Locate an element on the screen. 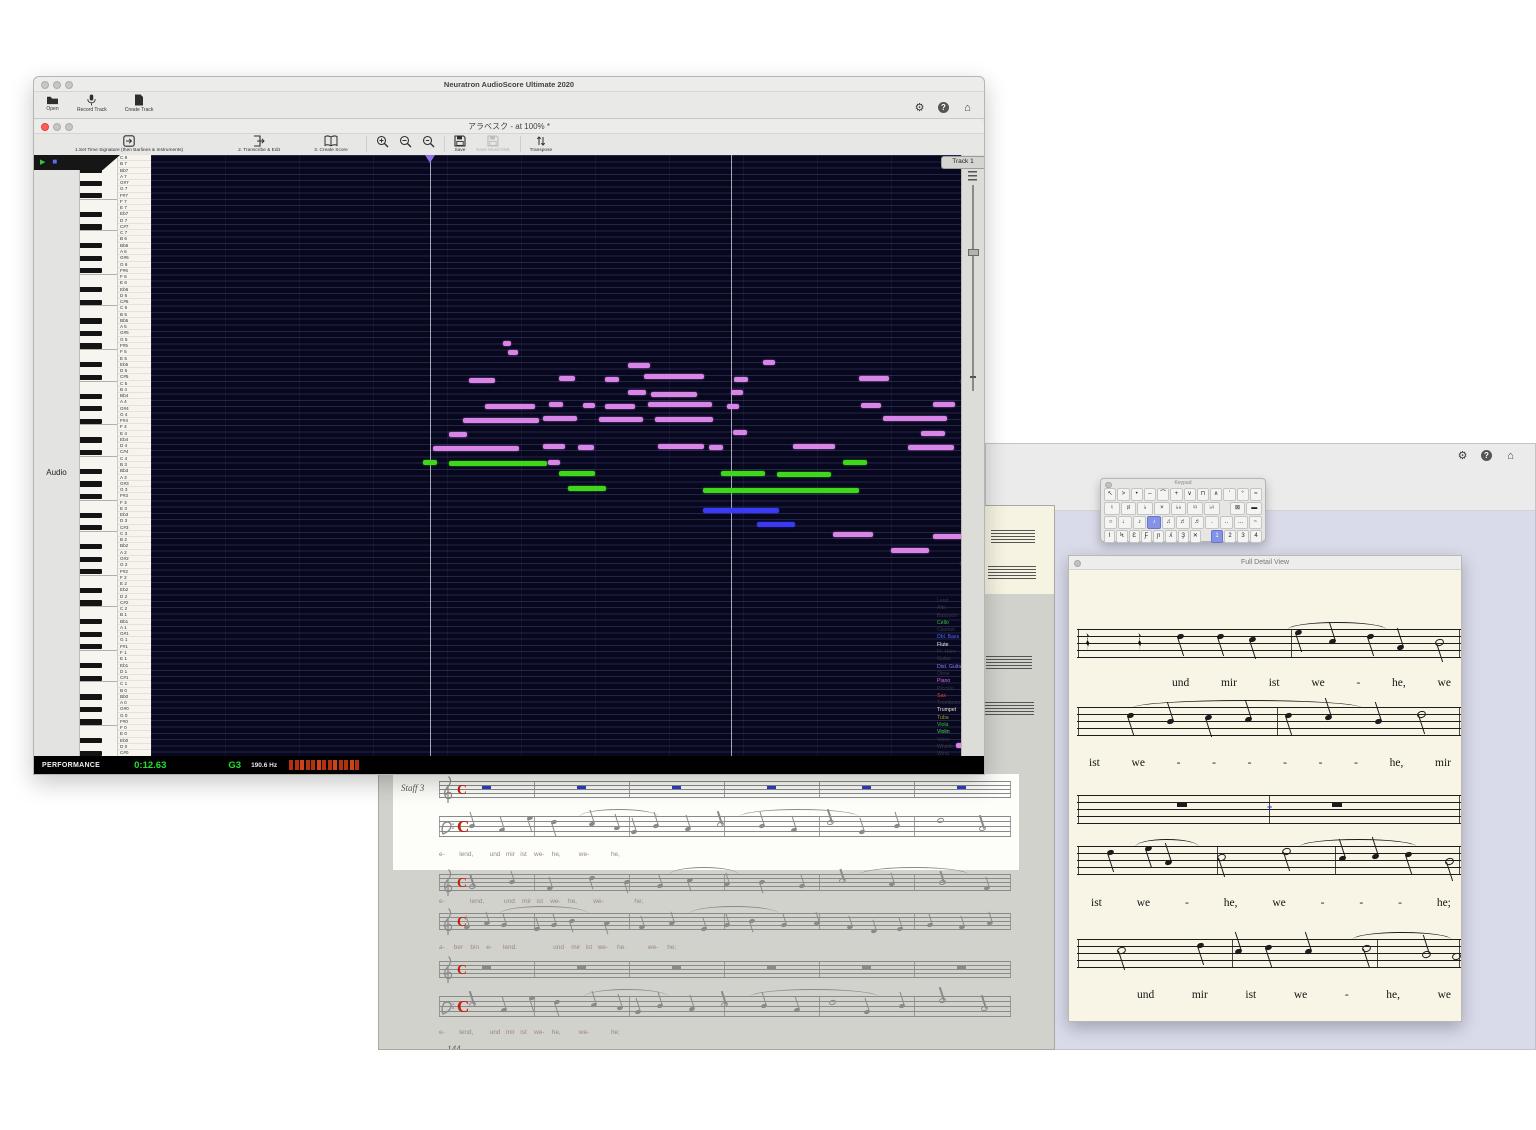 This screenshot has width=1536, height=1130. staff-system is located at coordinates (1269, 640).